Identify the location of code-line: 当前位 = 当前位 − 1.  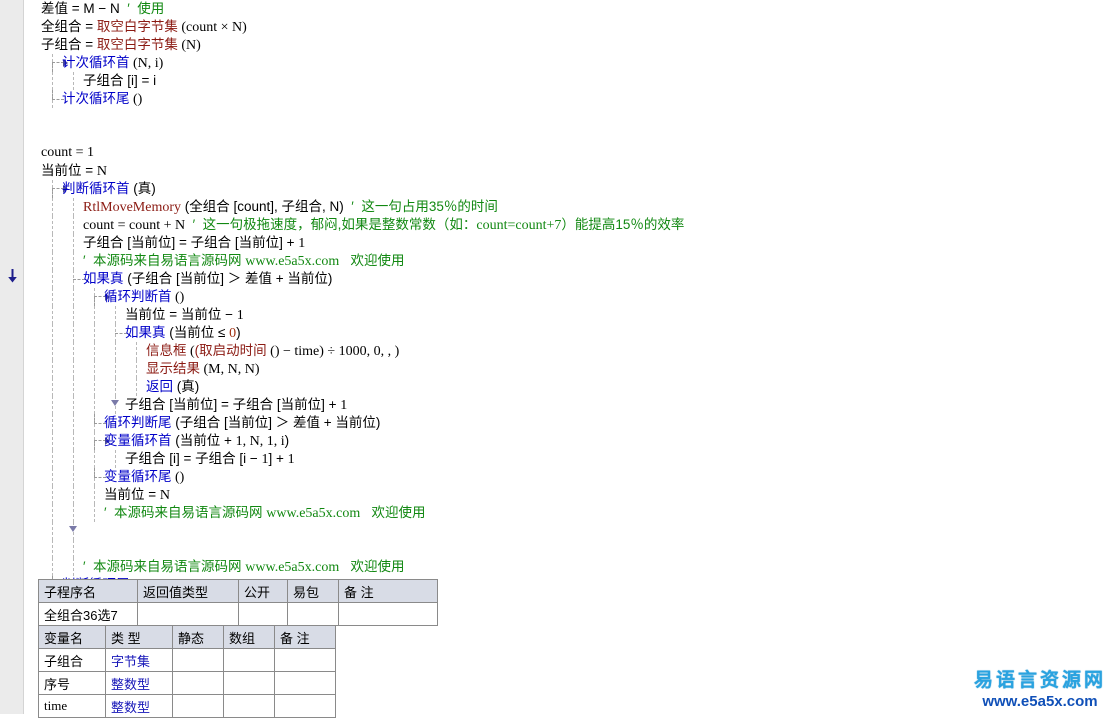
(569, 315).